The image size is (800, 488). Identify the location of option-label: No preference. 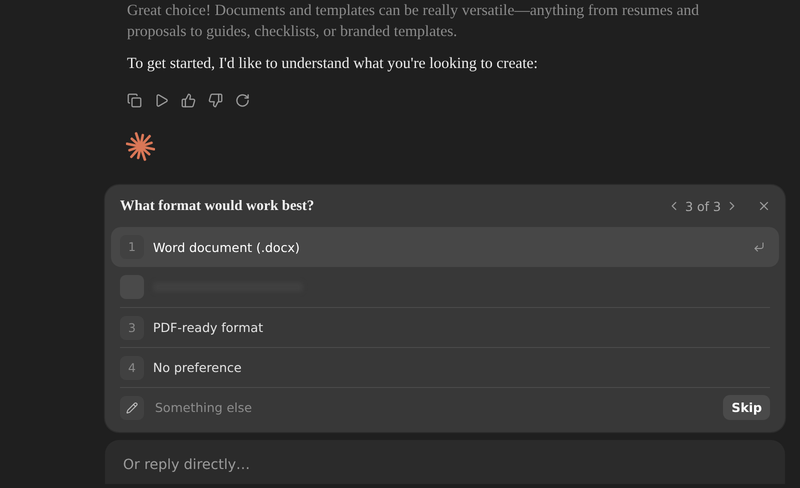
(198, 367).